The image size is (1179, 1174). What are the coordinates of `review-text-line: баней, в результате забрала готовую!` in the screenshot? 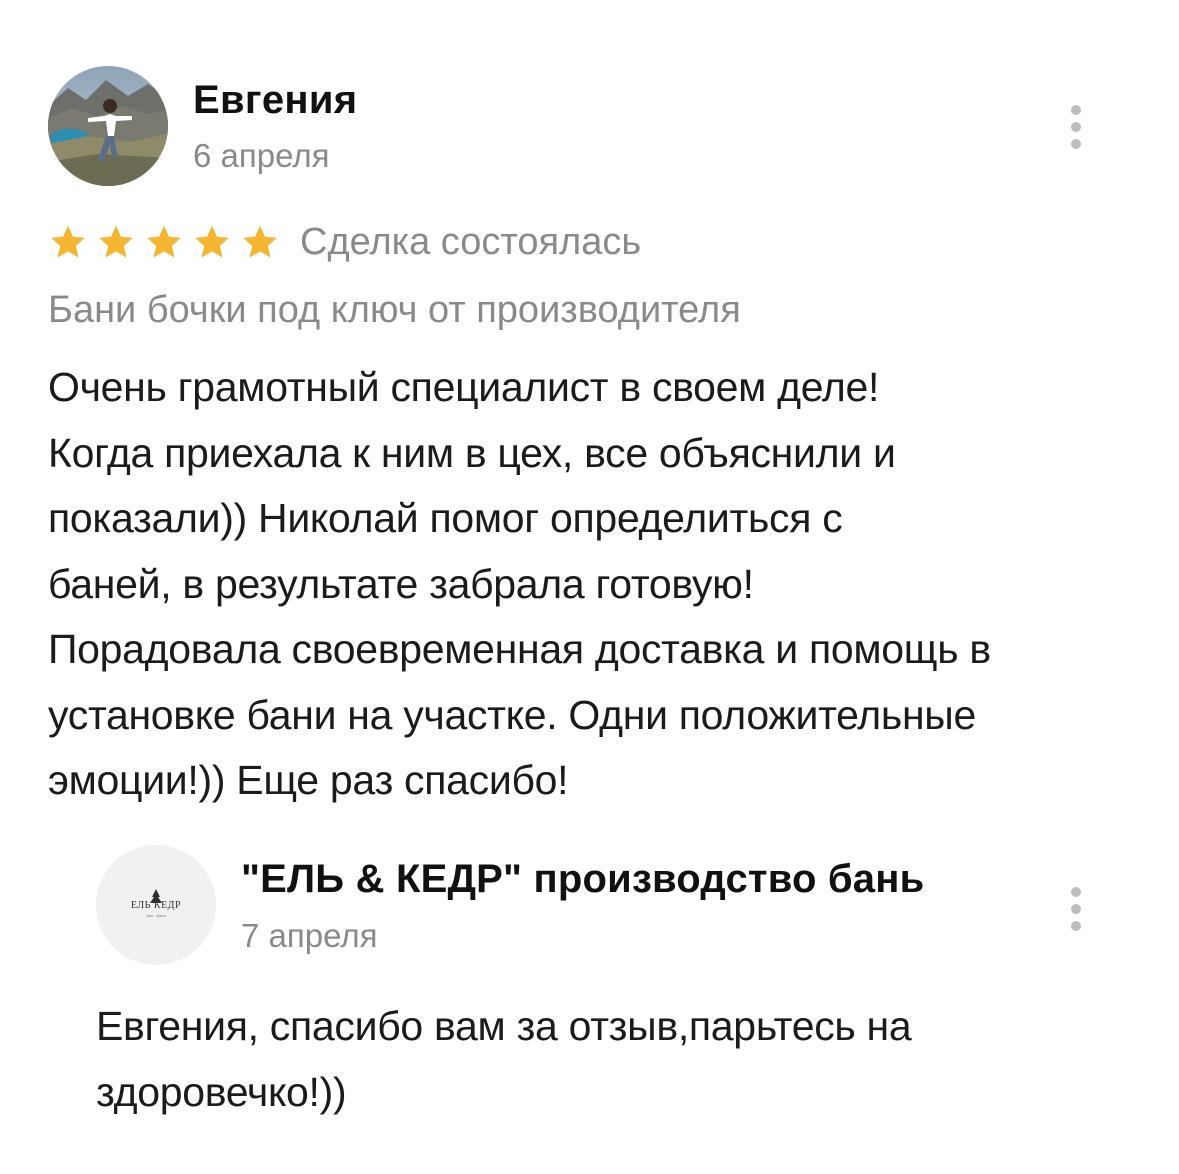 It's located at (401, 583).